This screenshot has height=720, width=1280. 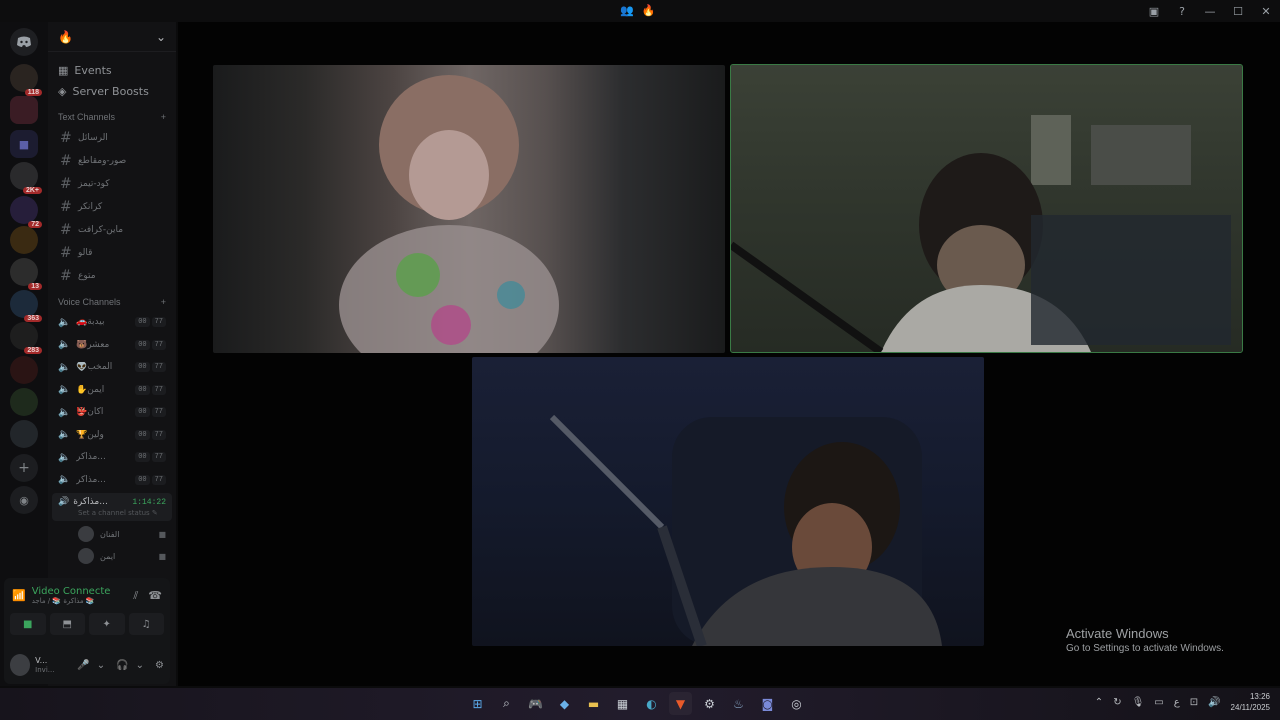 I want to click on chevron-up-icon: ⌃, so click(x=1099, y=702).